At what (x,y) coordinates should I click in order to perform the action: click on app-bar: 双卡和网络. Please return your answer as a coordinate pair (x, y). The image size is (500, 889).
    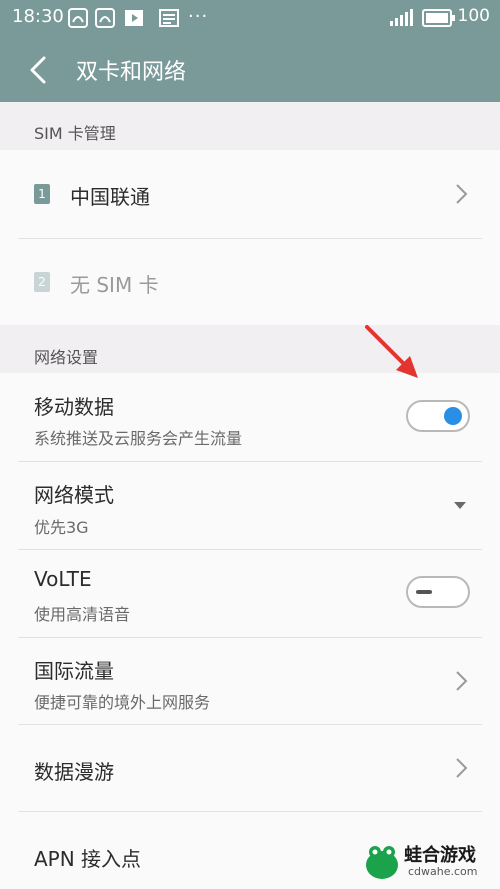
    Looking at the image, I should click on (250, 69).